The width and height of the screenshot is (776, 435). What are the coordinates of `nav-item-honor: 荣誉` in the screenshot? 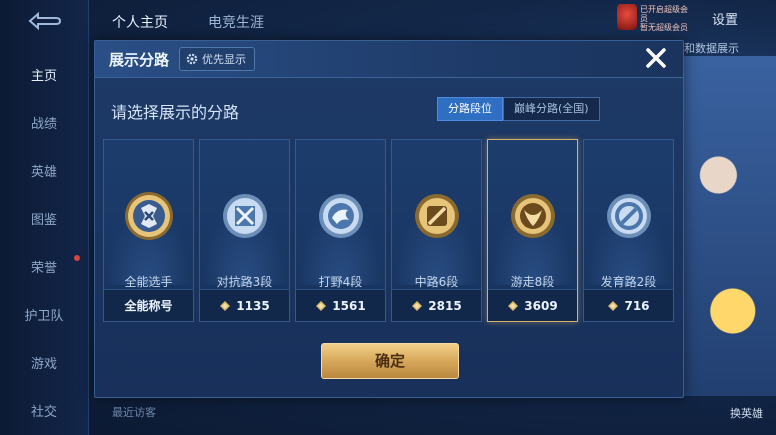 It's located at (44, 265).